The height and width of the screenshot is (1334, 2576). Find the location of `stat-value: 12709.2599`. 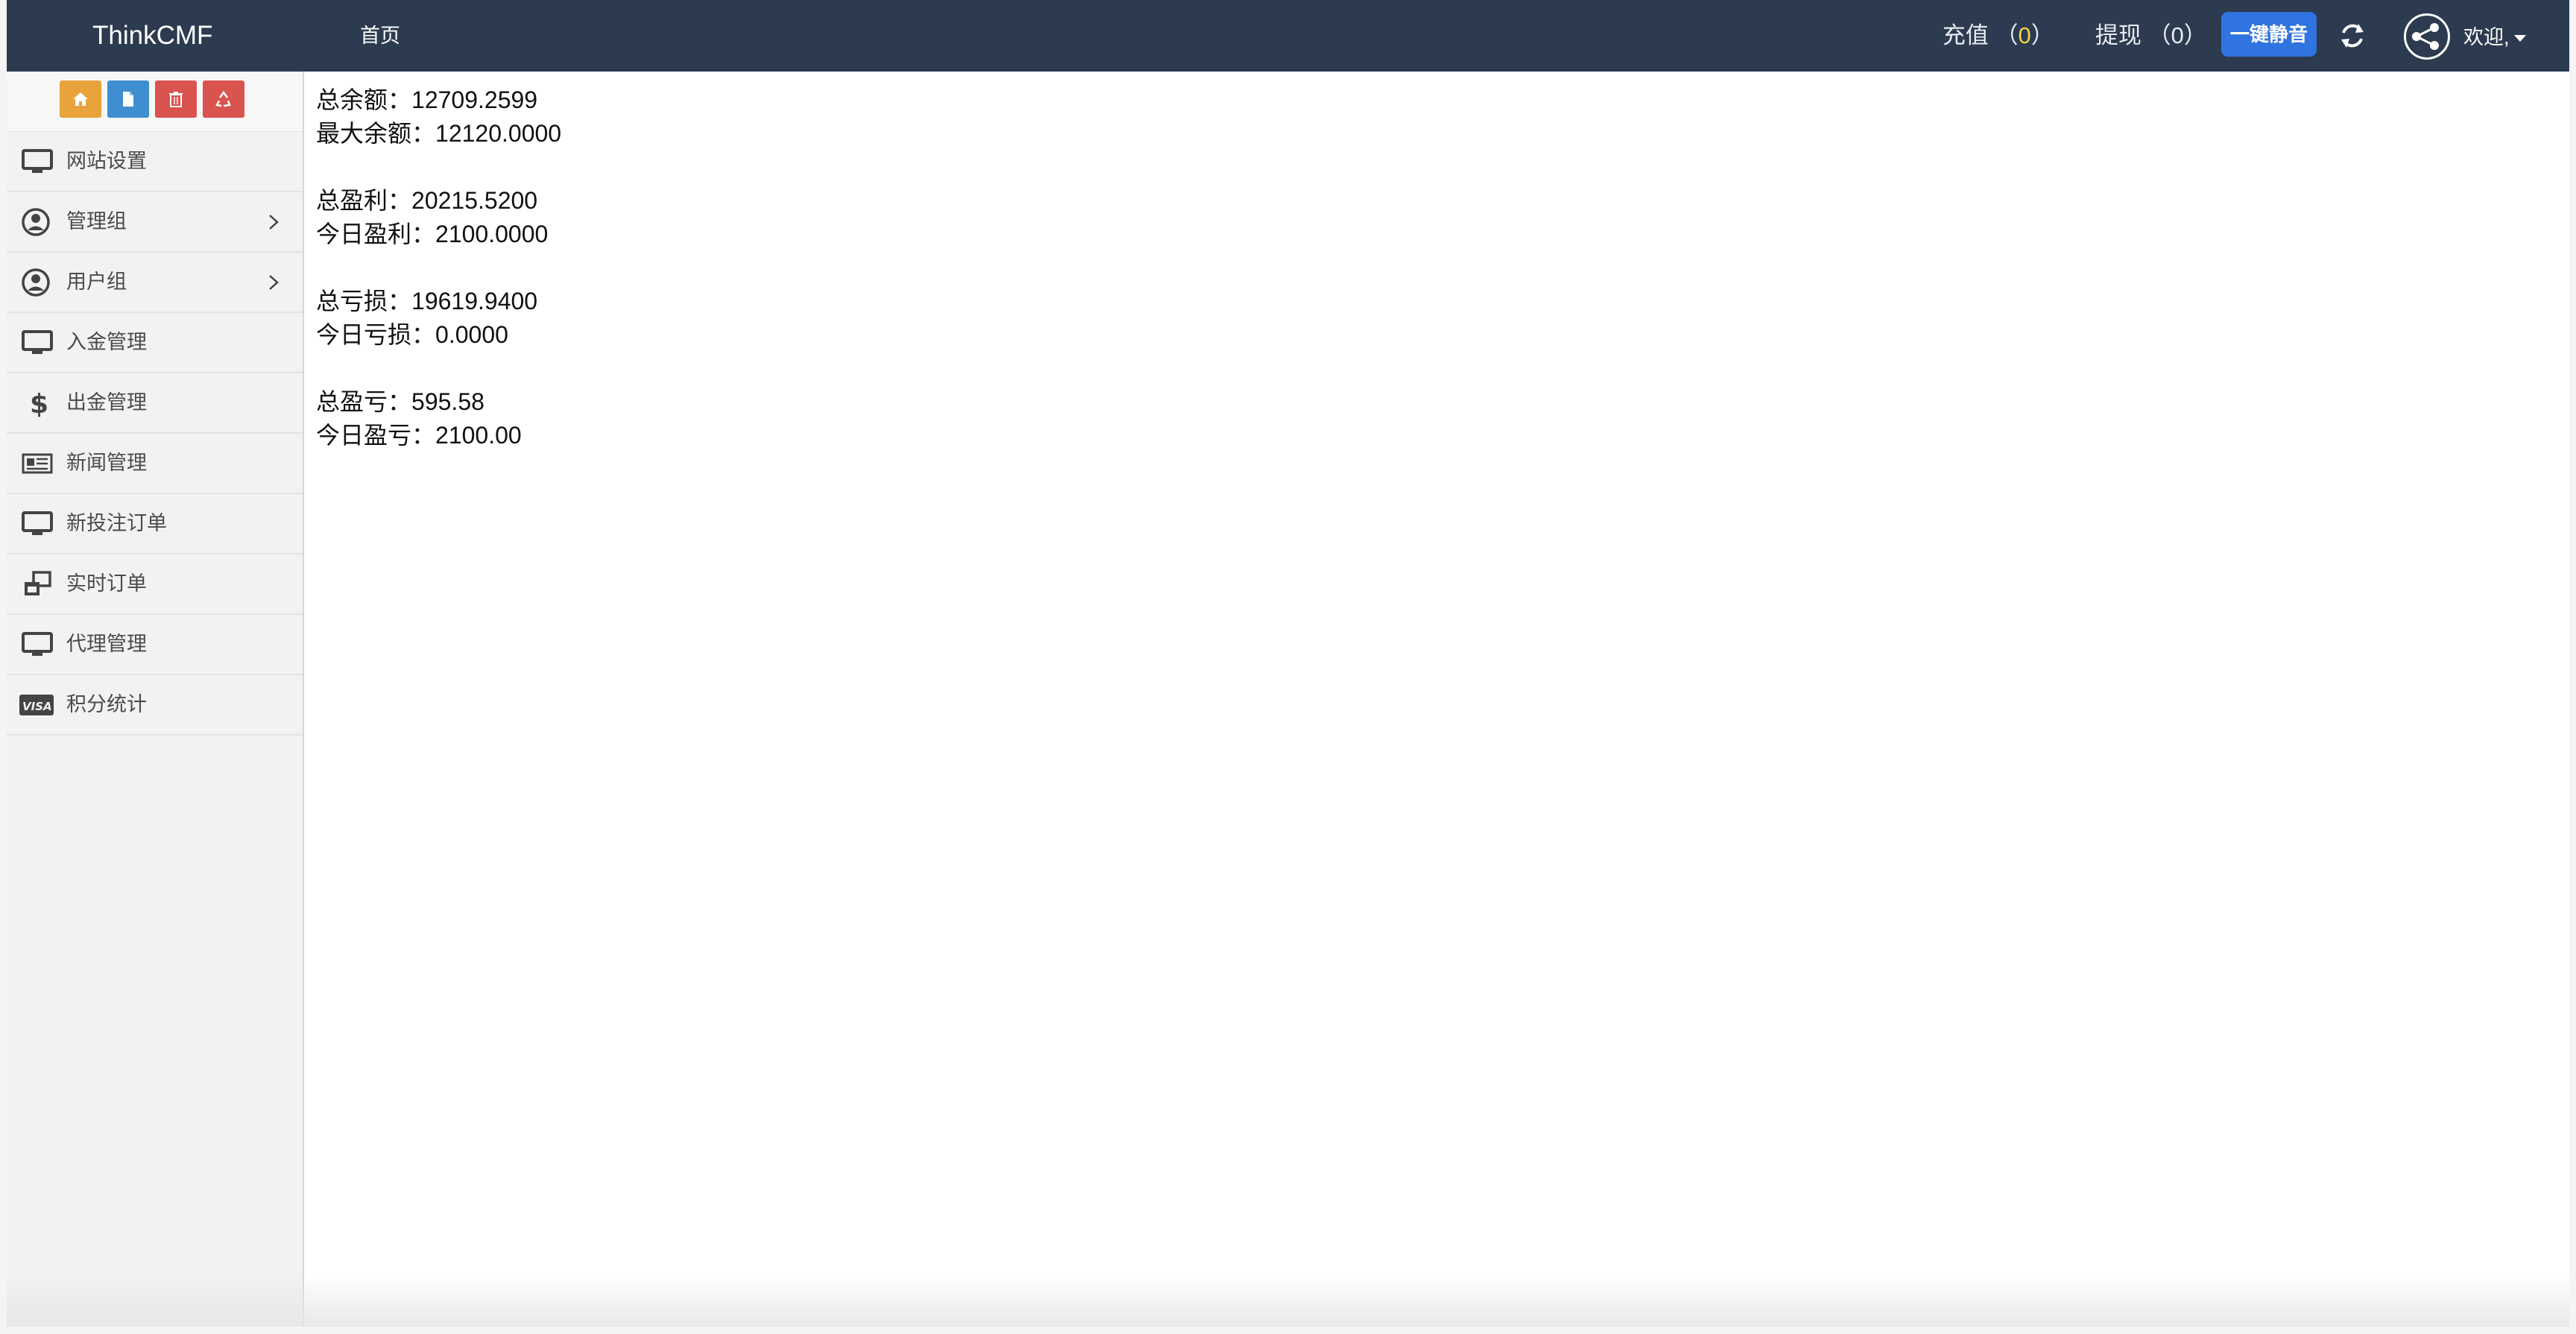

stat-value: 12709.2599 is located at coordinates (474, 100).